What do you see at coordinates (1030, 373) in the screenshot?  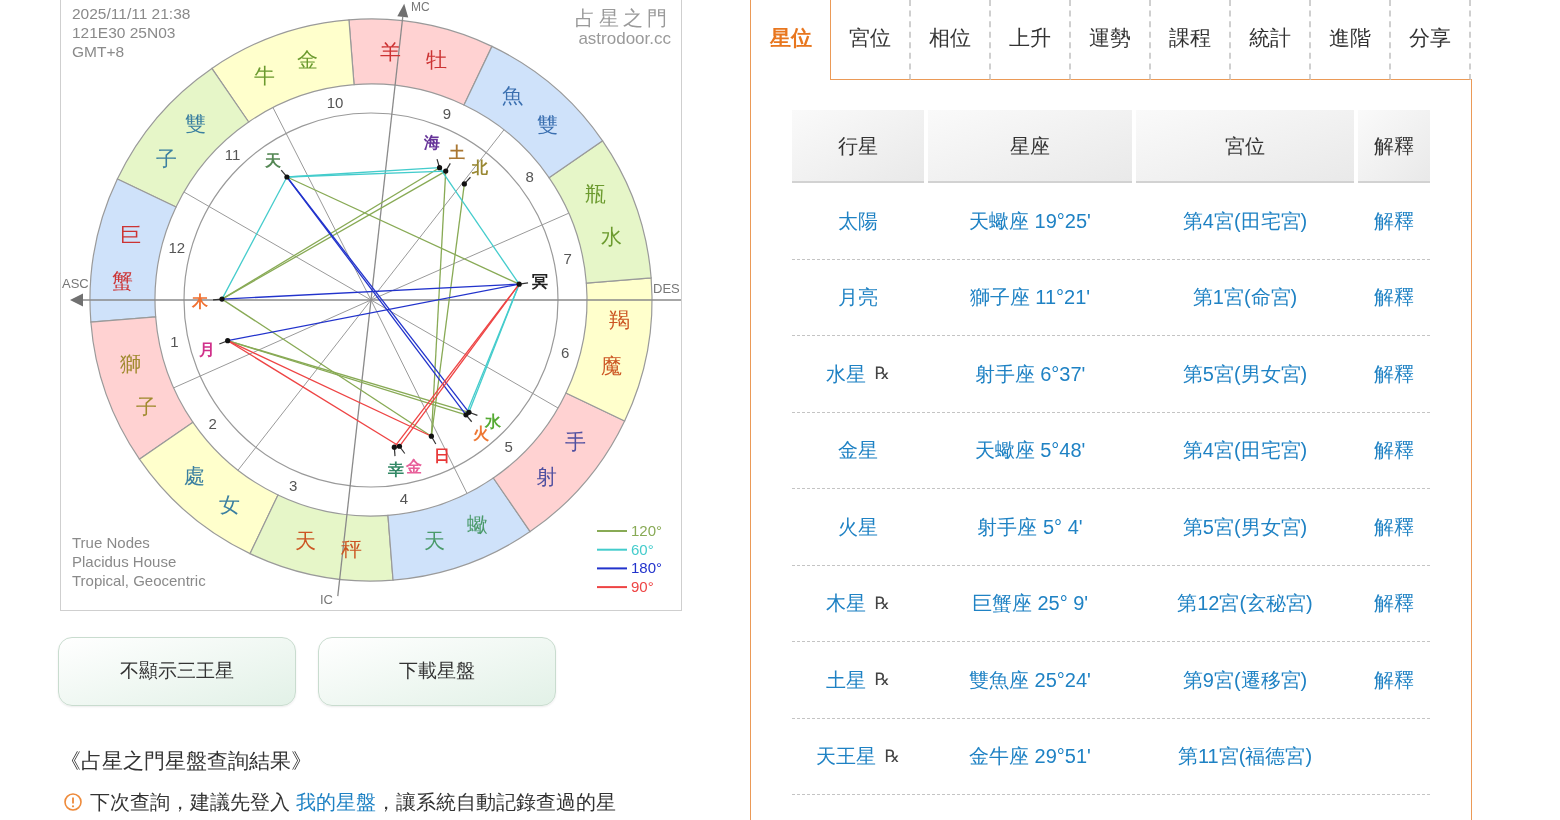 I see `sign-position-link: 射手座 6°37'` at bounding box center [1030, 373].